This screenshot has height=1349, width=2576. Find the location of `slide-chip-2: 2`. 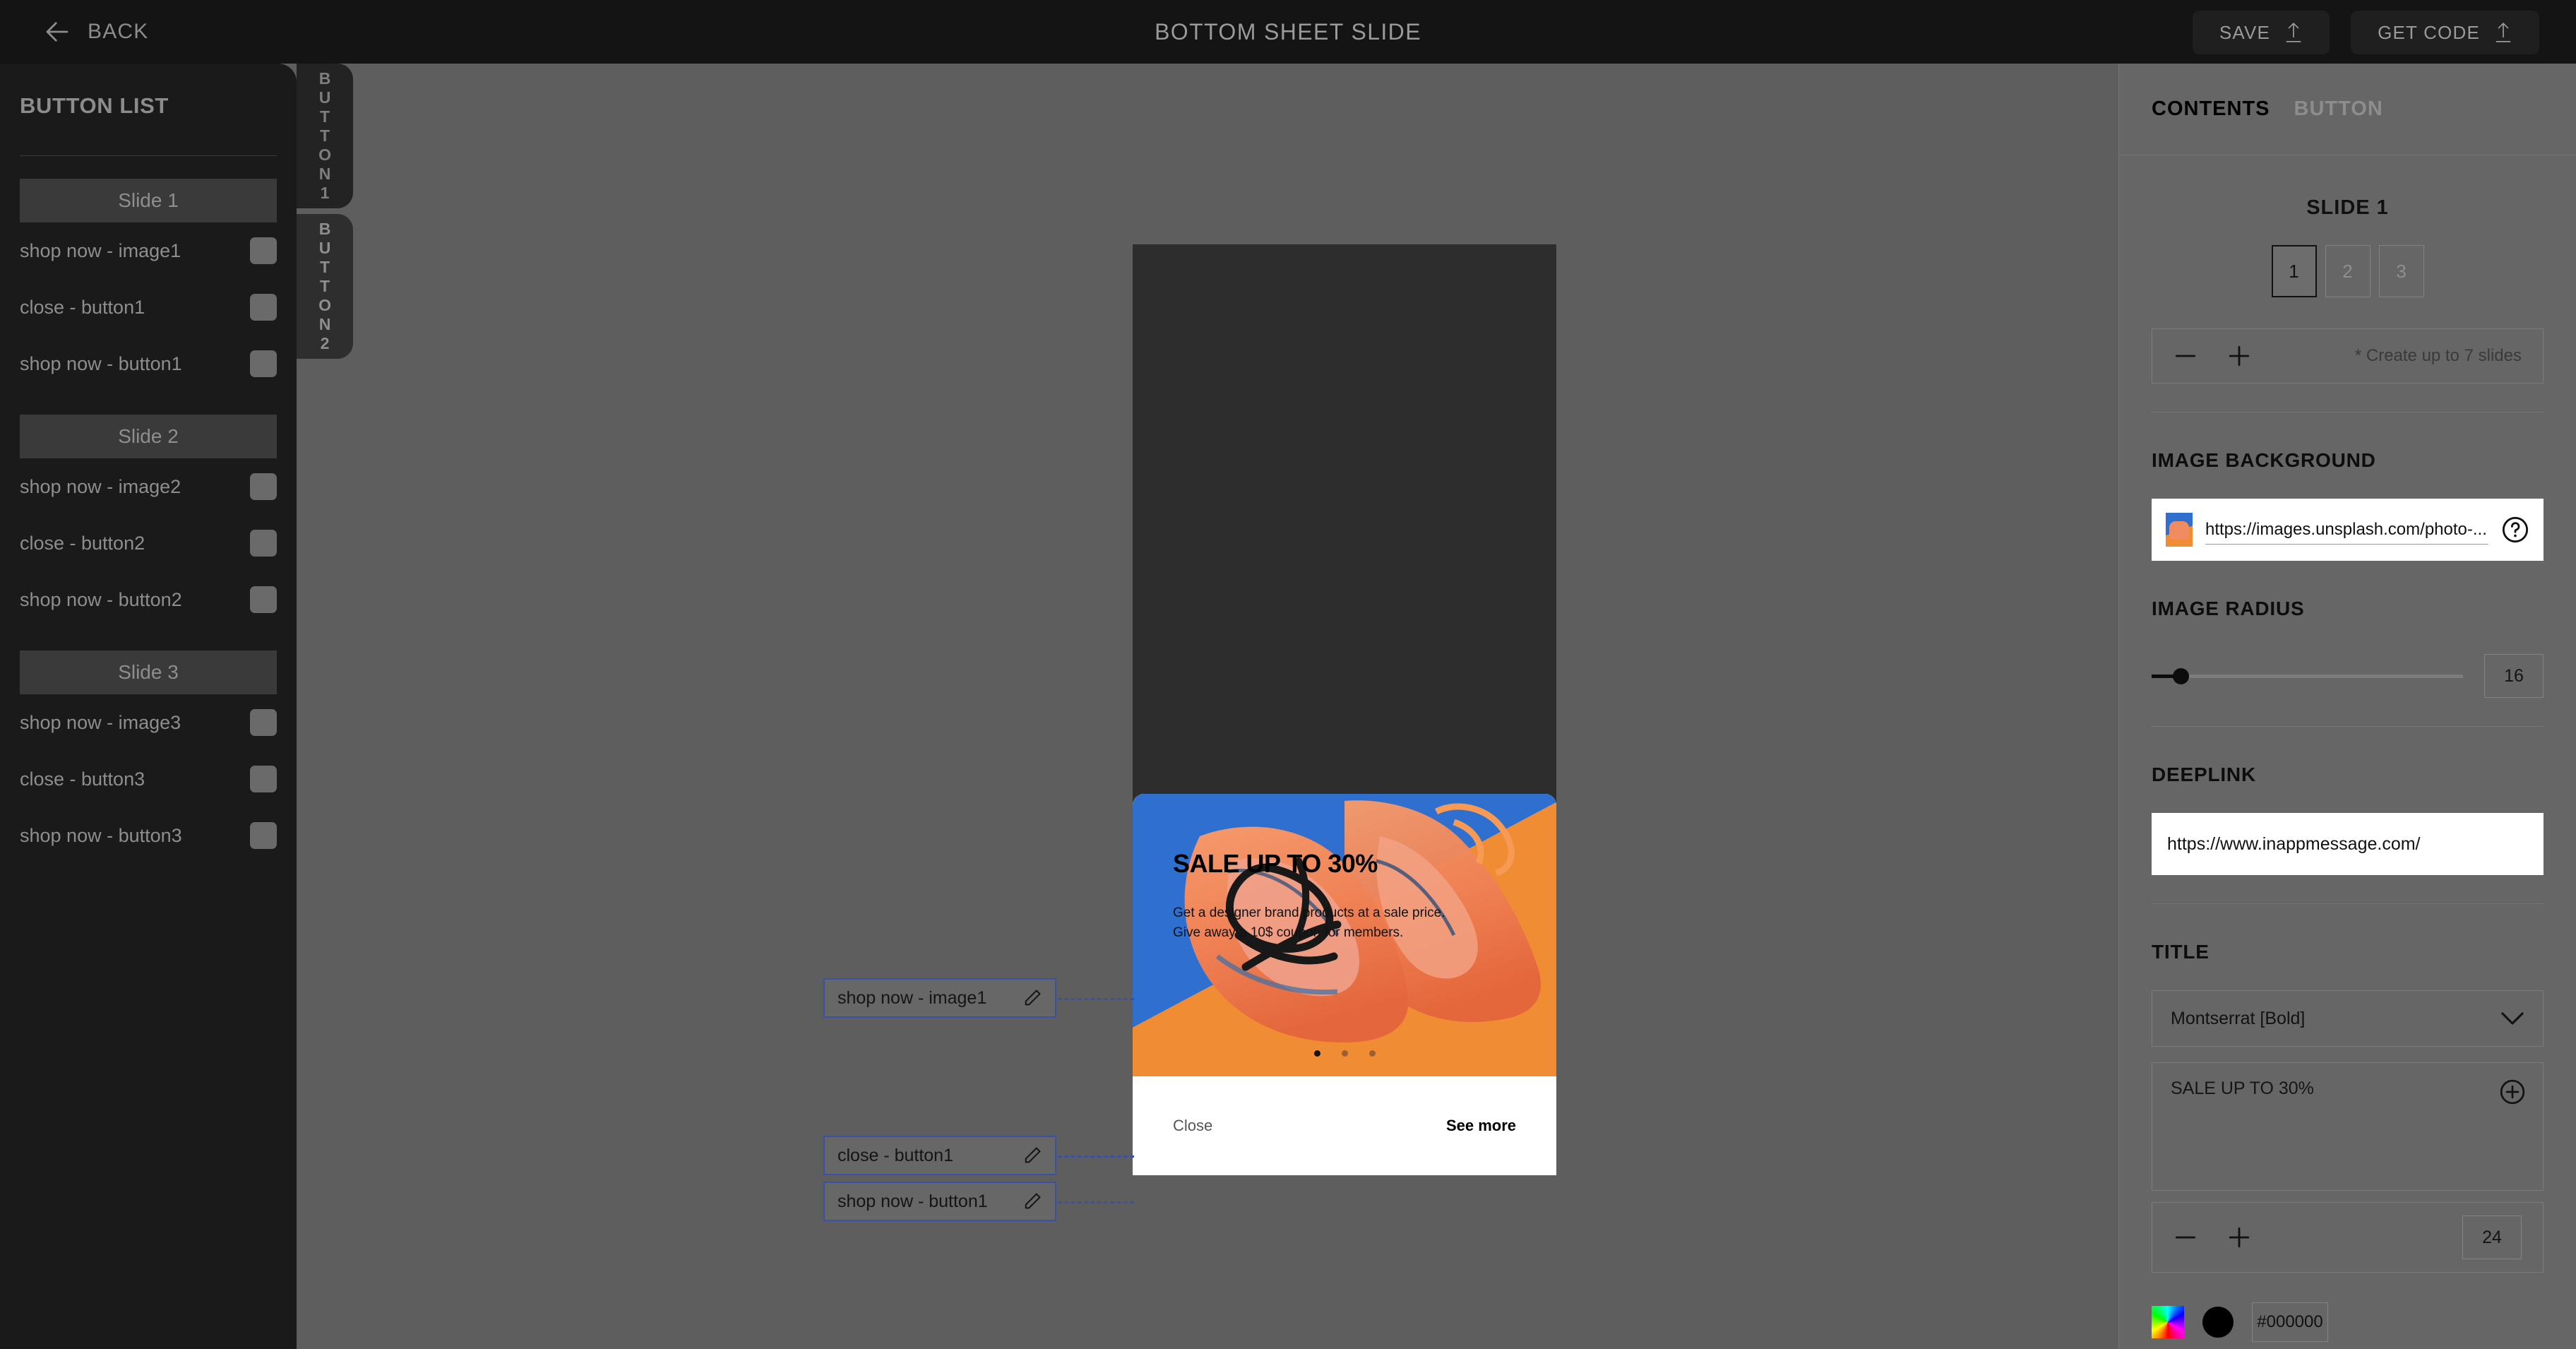

slide-chip-2: 2 is located at coordinates (2348, 271).